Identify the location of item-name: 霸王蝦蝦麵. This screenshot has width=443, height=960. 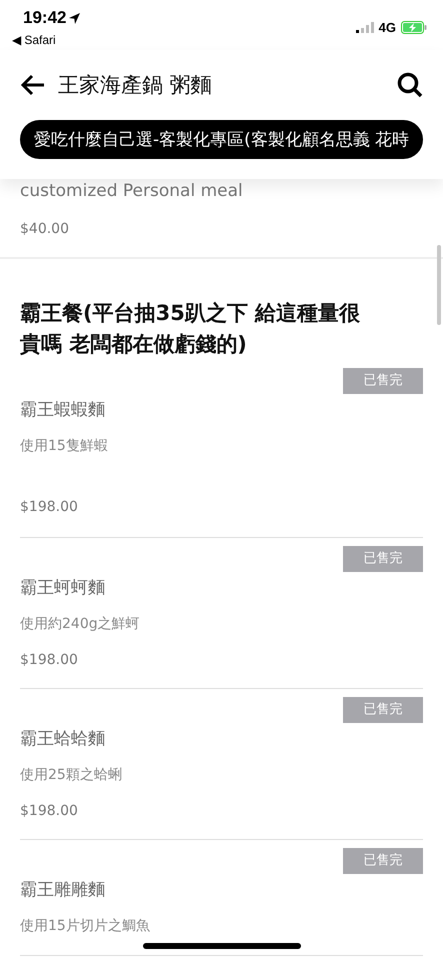
(63, 410).